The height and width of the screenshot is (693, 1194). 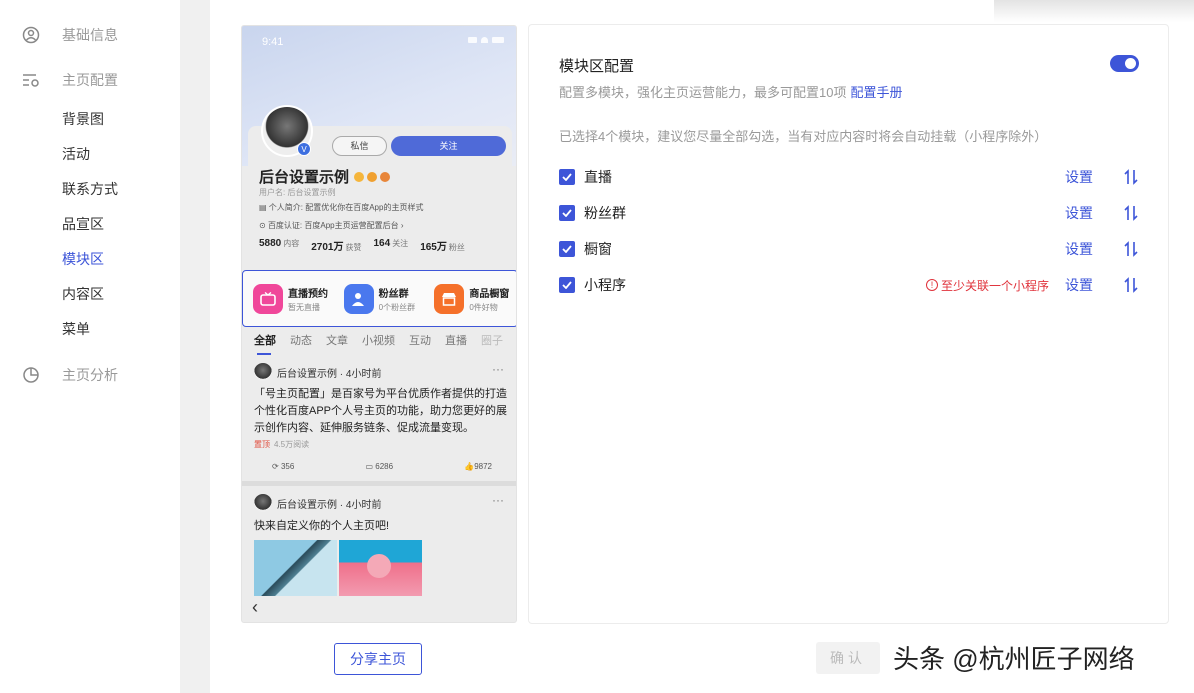 I want to click on row-warning: ! 至少关联一个小程序, so click(x=987, y=285).